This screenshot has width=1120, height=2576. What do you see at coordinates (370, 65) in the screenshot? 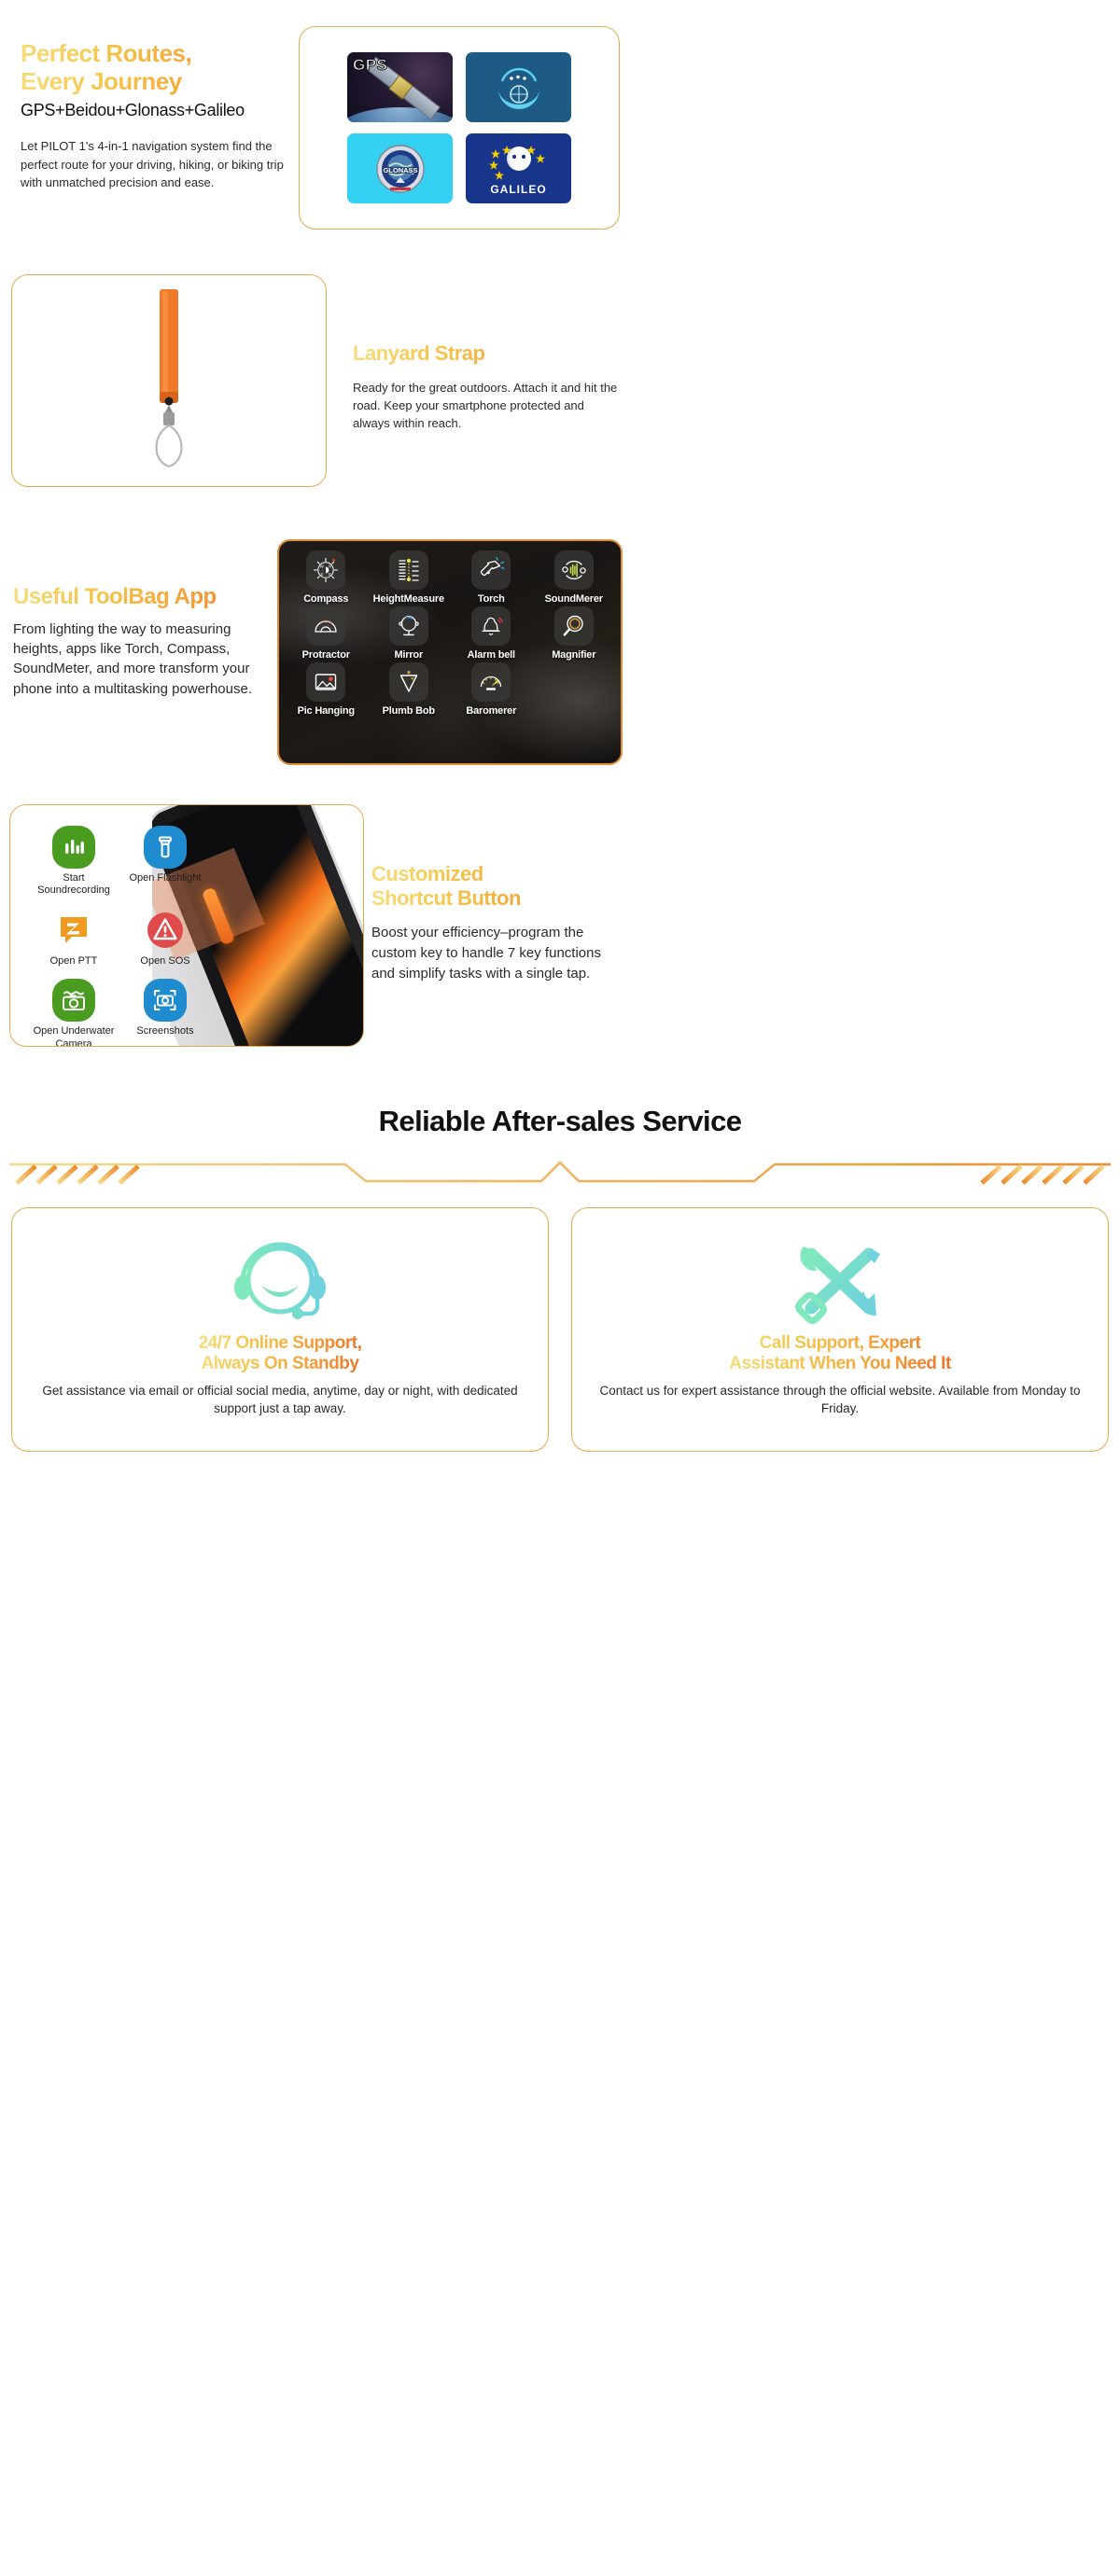
I see `gps-wordmark: GPS` at bounding box center [370, 65].